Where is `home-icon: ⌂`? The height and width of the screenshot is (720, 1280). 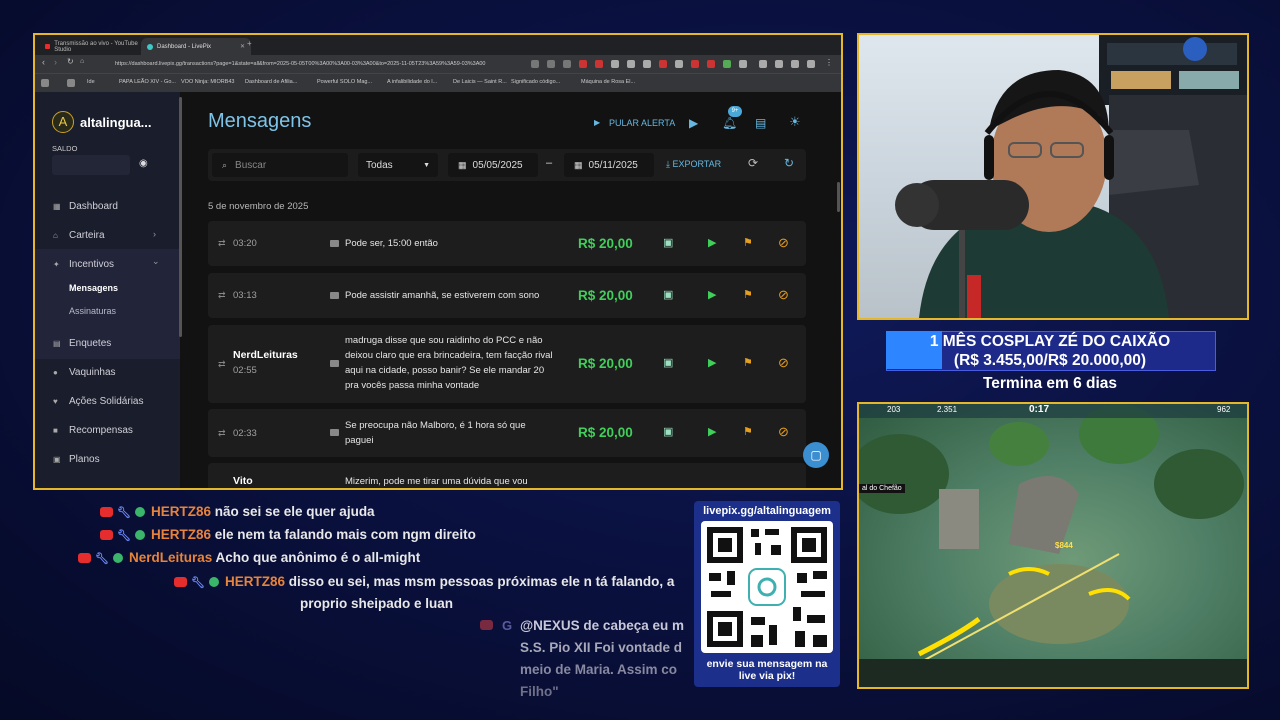 home-icon: ⌂ is located at coordinates (82, 61).